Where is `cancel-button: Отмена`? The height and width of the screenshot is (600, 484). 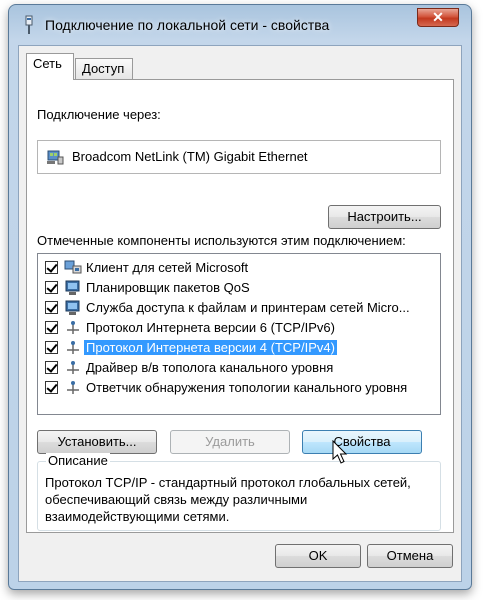
cancel-button: Отмена is located at coordinates (410, 556).